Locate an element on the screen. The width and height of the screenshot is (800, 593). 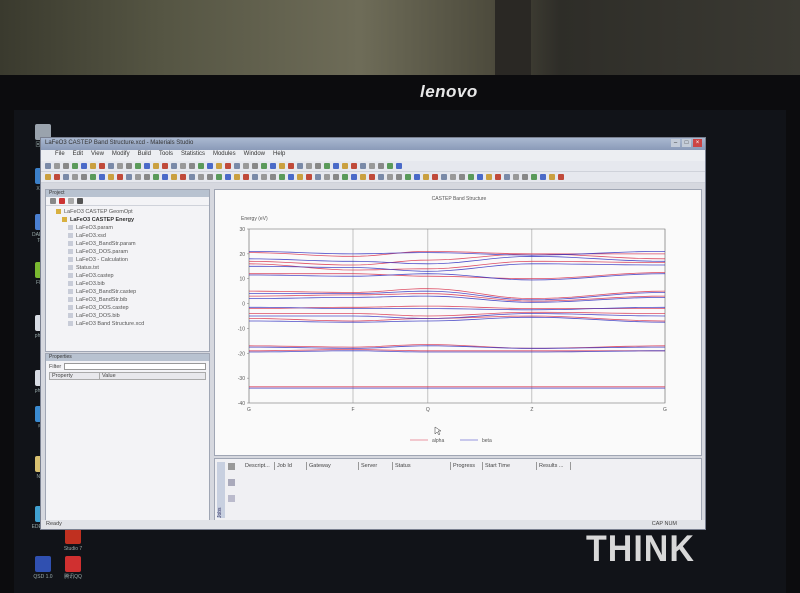
menu-statistics: Statistics is located at coordinates (193, 155).